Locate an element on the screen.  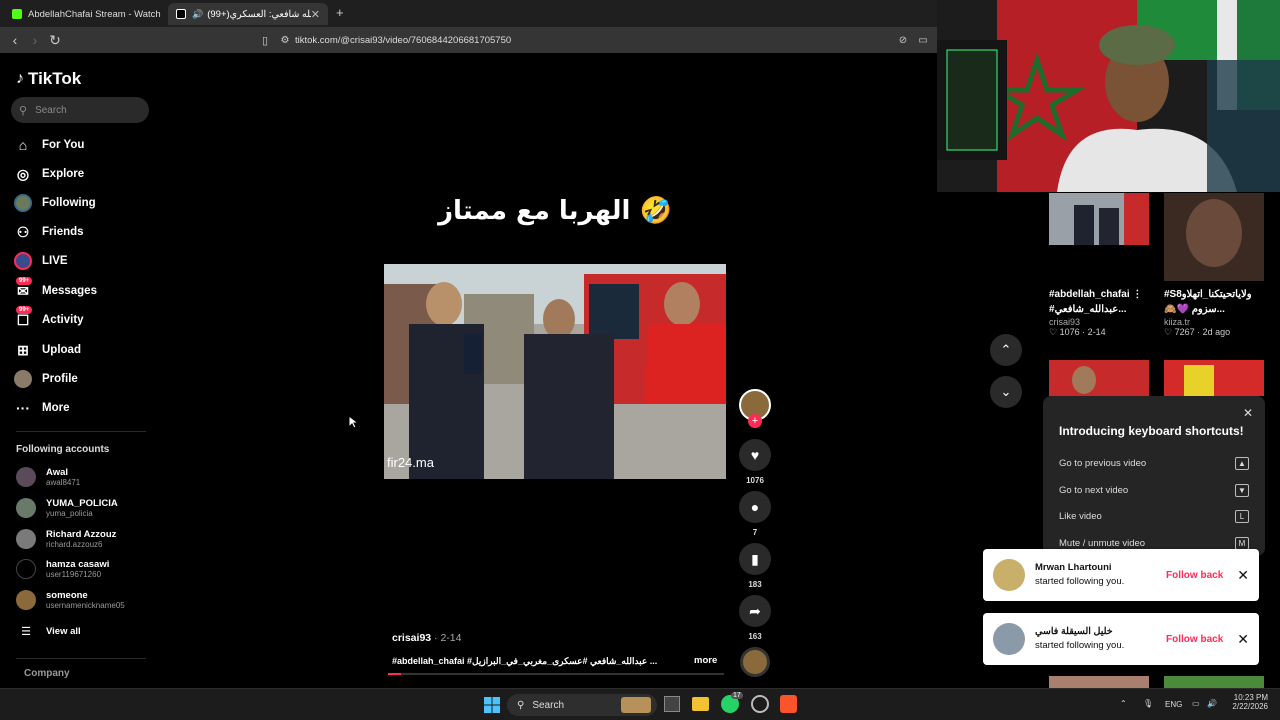
share-button: ➦ 163 is located at coordinates (755, 618).